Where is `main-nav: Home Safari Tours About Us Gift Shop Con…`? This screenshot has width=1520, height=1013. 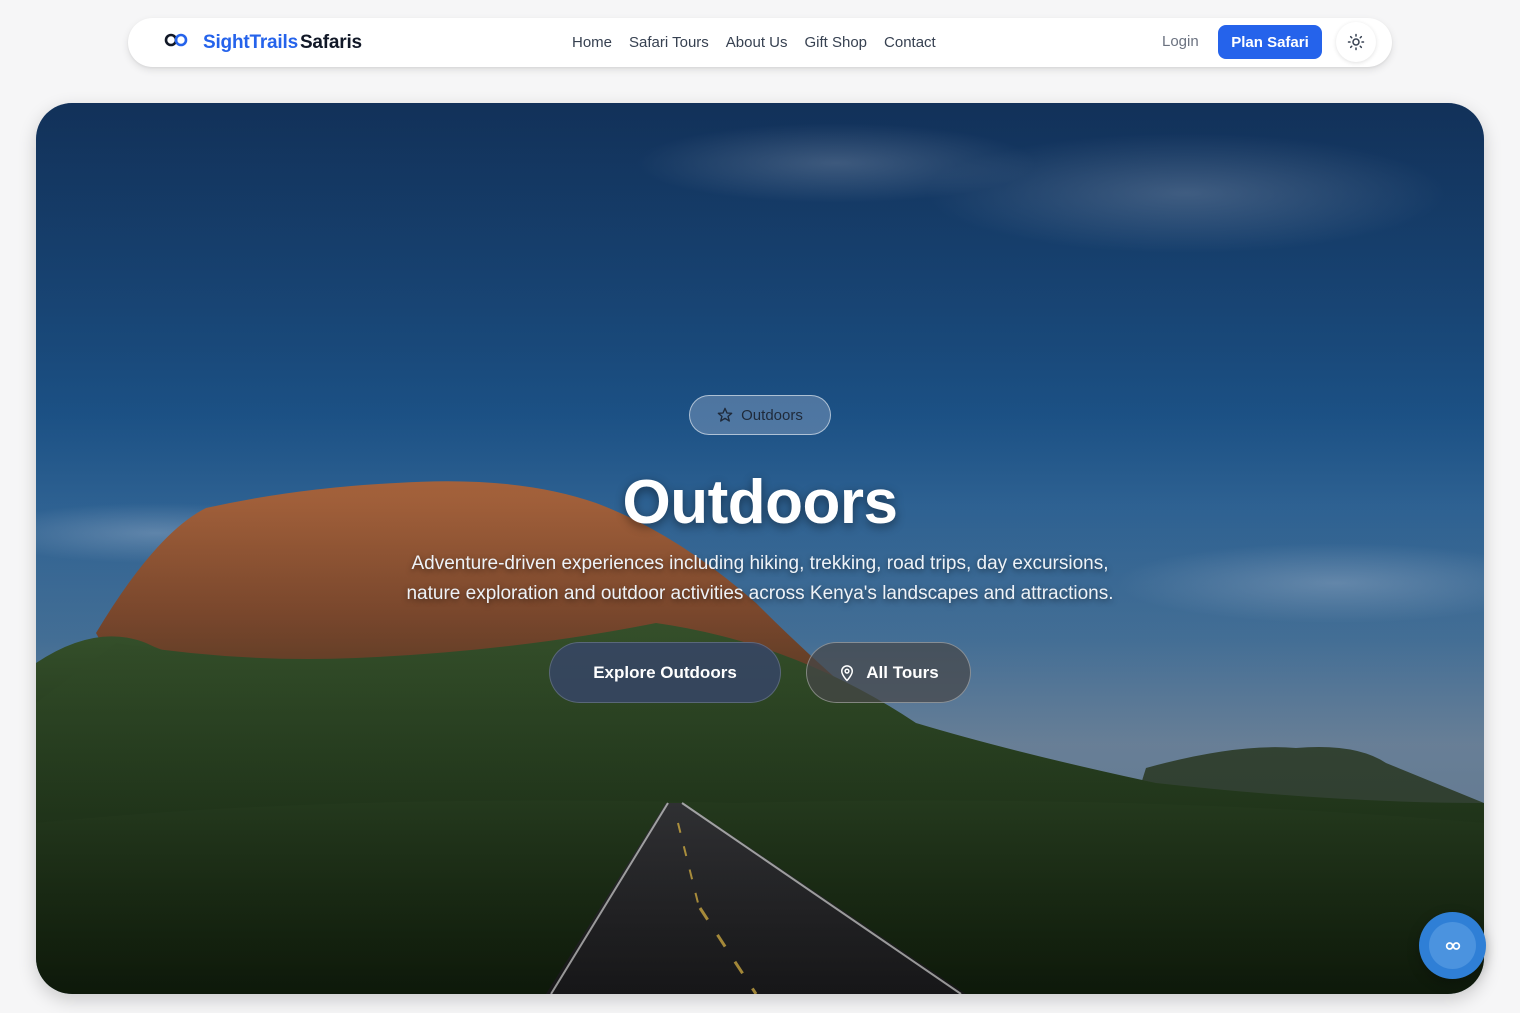
main-nav: Home Safari Tours About Us Gift Shop Con… is located at coordinates (754, 42).